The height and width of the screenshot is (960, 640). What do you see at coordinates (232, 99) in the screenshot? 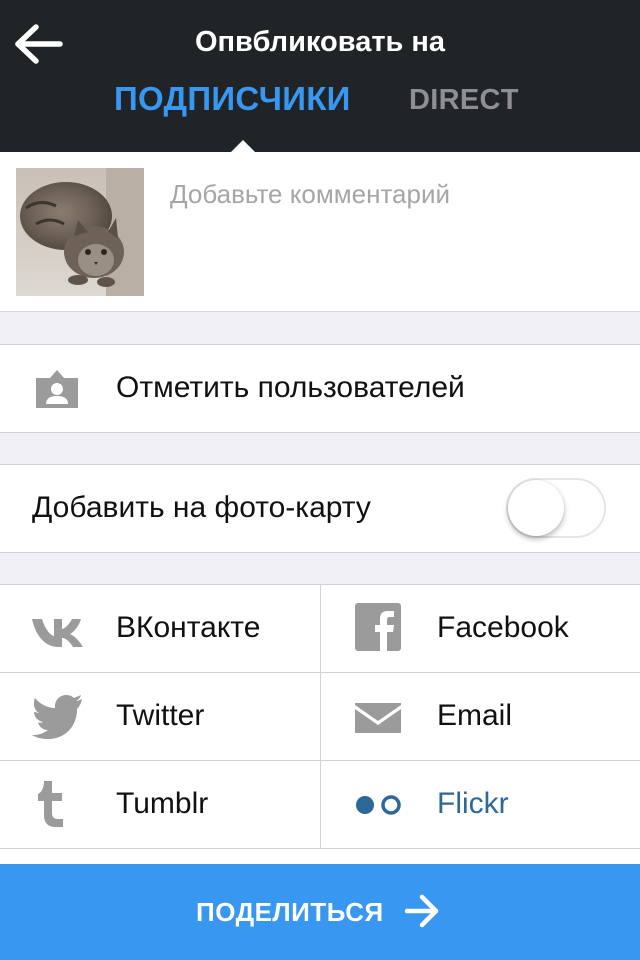
I see `tab-followers: ПОДПИСЧИКИ` at bounding box center [232, 99].